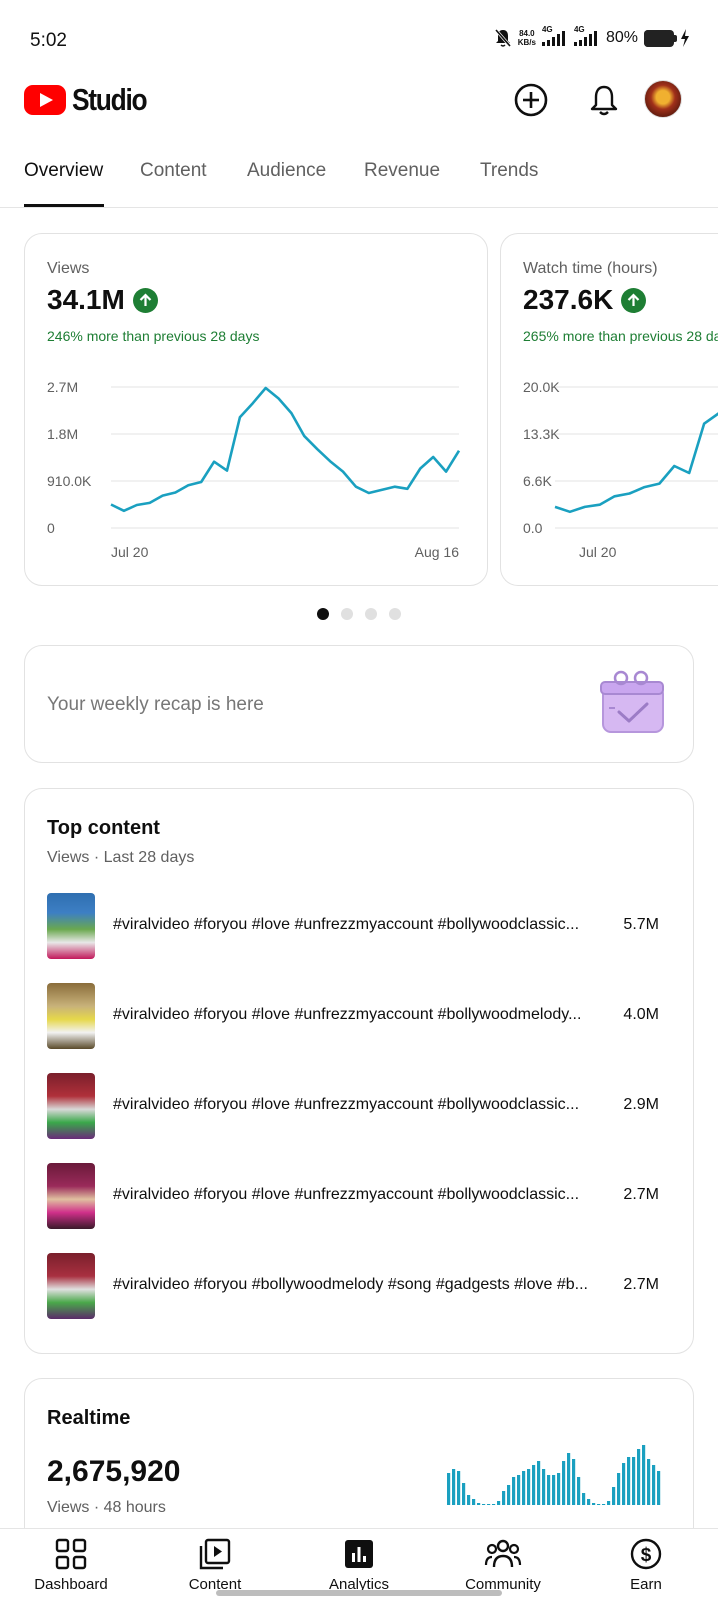 Image resolution: width=718 pixels, height=1600 pixels. Describe the element at coordinates (173, 171) in the screenshot. I see `tab-content: Content` at that location.